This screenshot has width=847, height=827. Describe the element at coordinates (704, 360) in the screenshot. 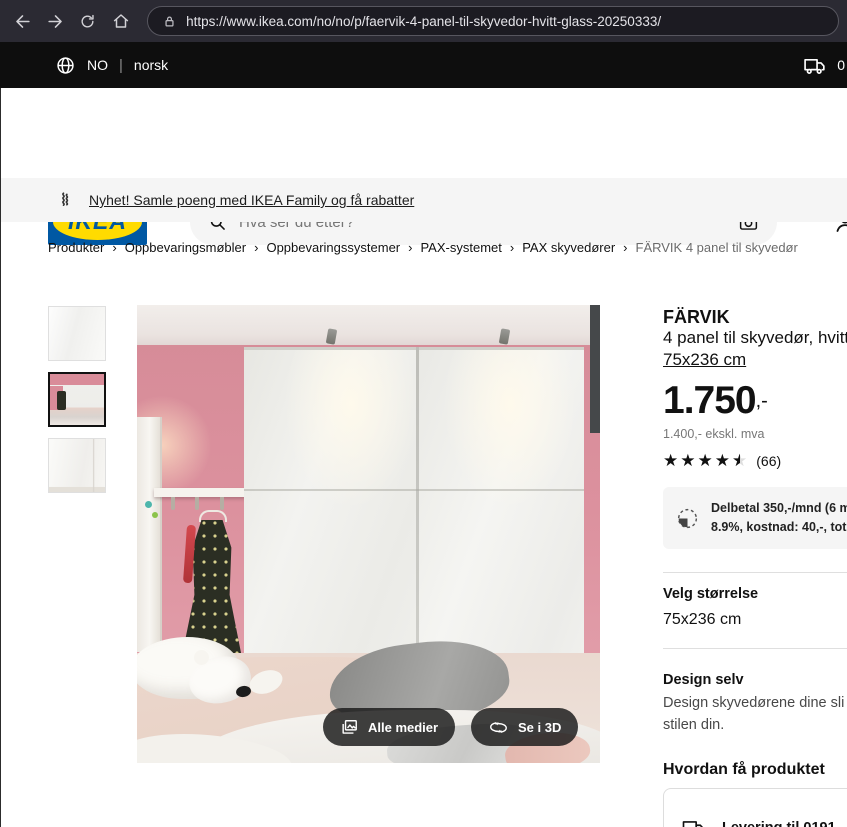

I see `variant-link: 75x236 cm` at that location.